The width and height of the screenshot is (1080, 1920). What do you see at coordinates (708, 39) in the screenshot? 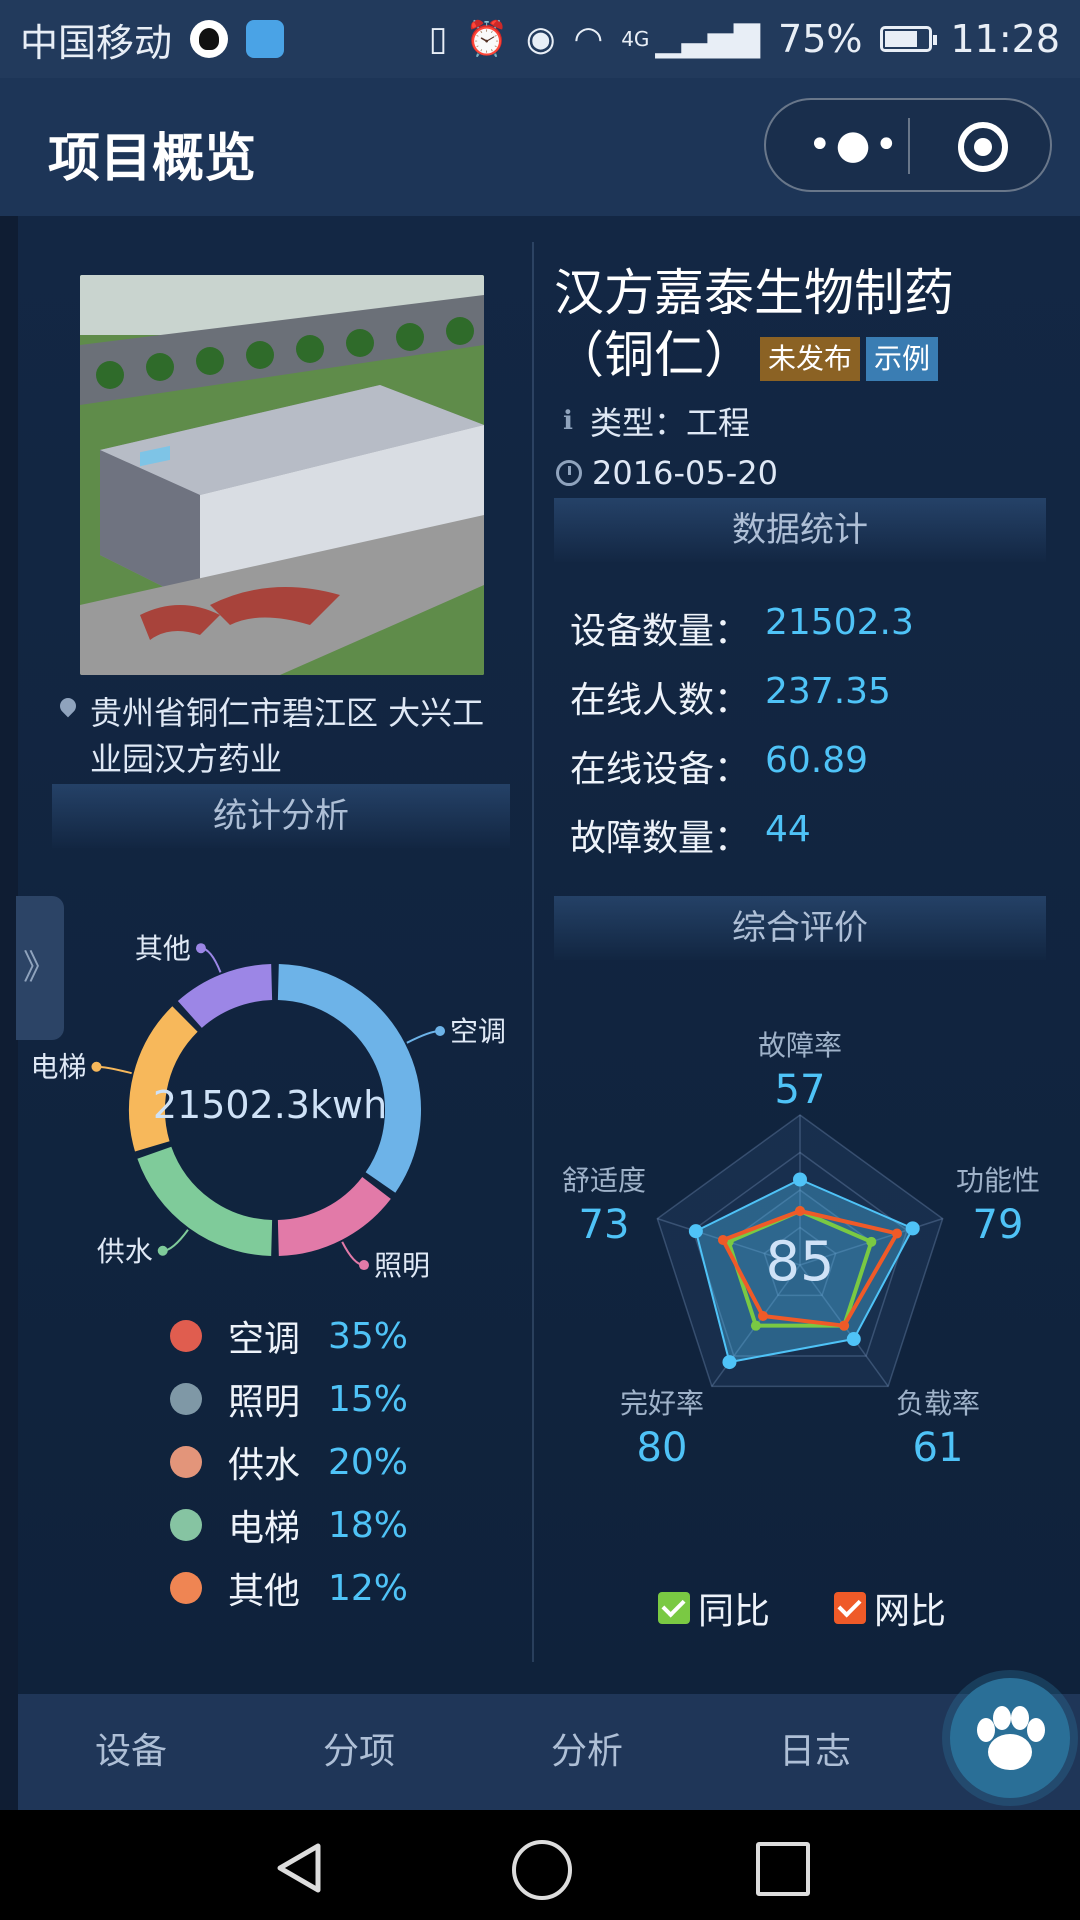
I see `signal-icon: ▁▃▅▇` at bounding box center [708, 39].